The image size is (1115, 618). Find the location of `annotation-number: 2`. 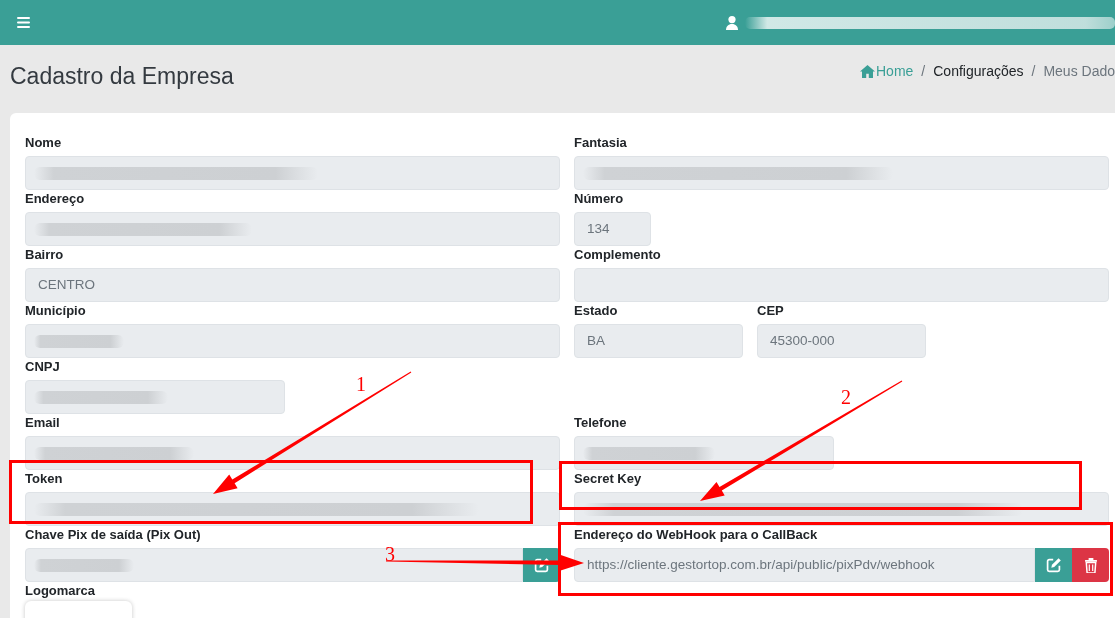

annotation-number: 2 is located at coordinates (846, 397).